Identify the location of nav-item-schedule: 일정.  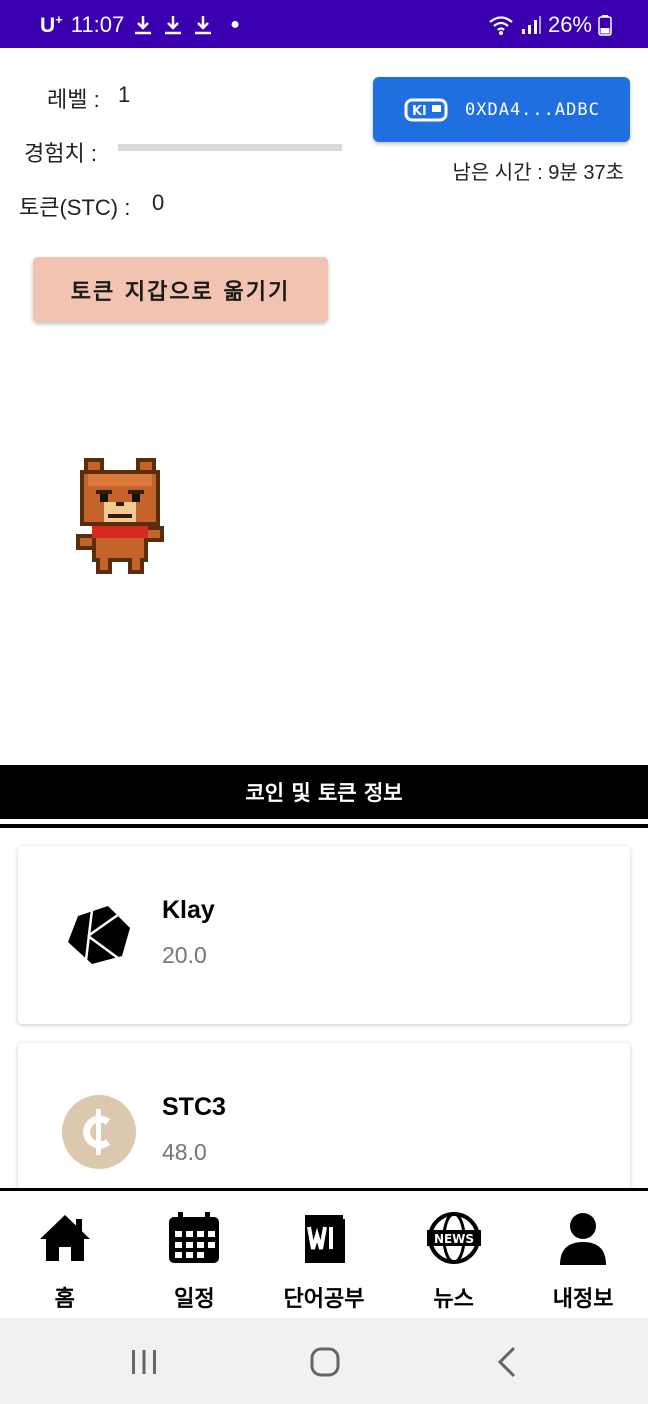
(195, 1254).